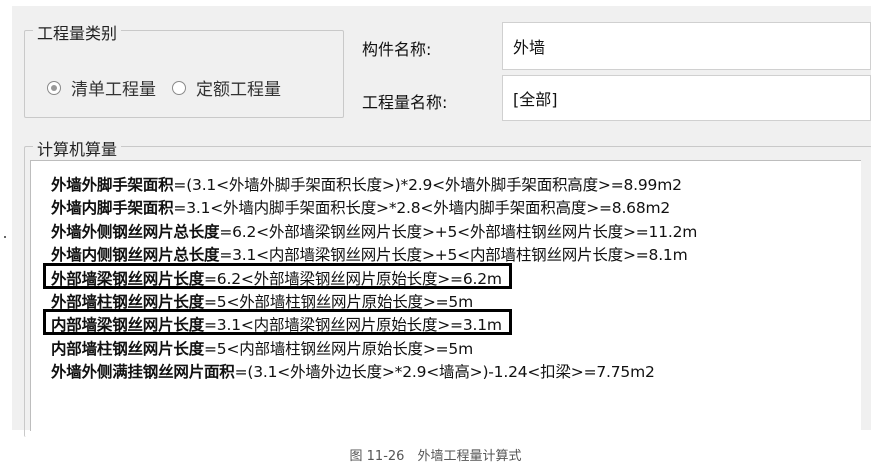  I want to click on quantity-type-group: 工程量类别 清单工程量 定额工程量, so click(184, 69).